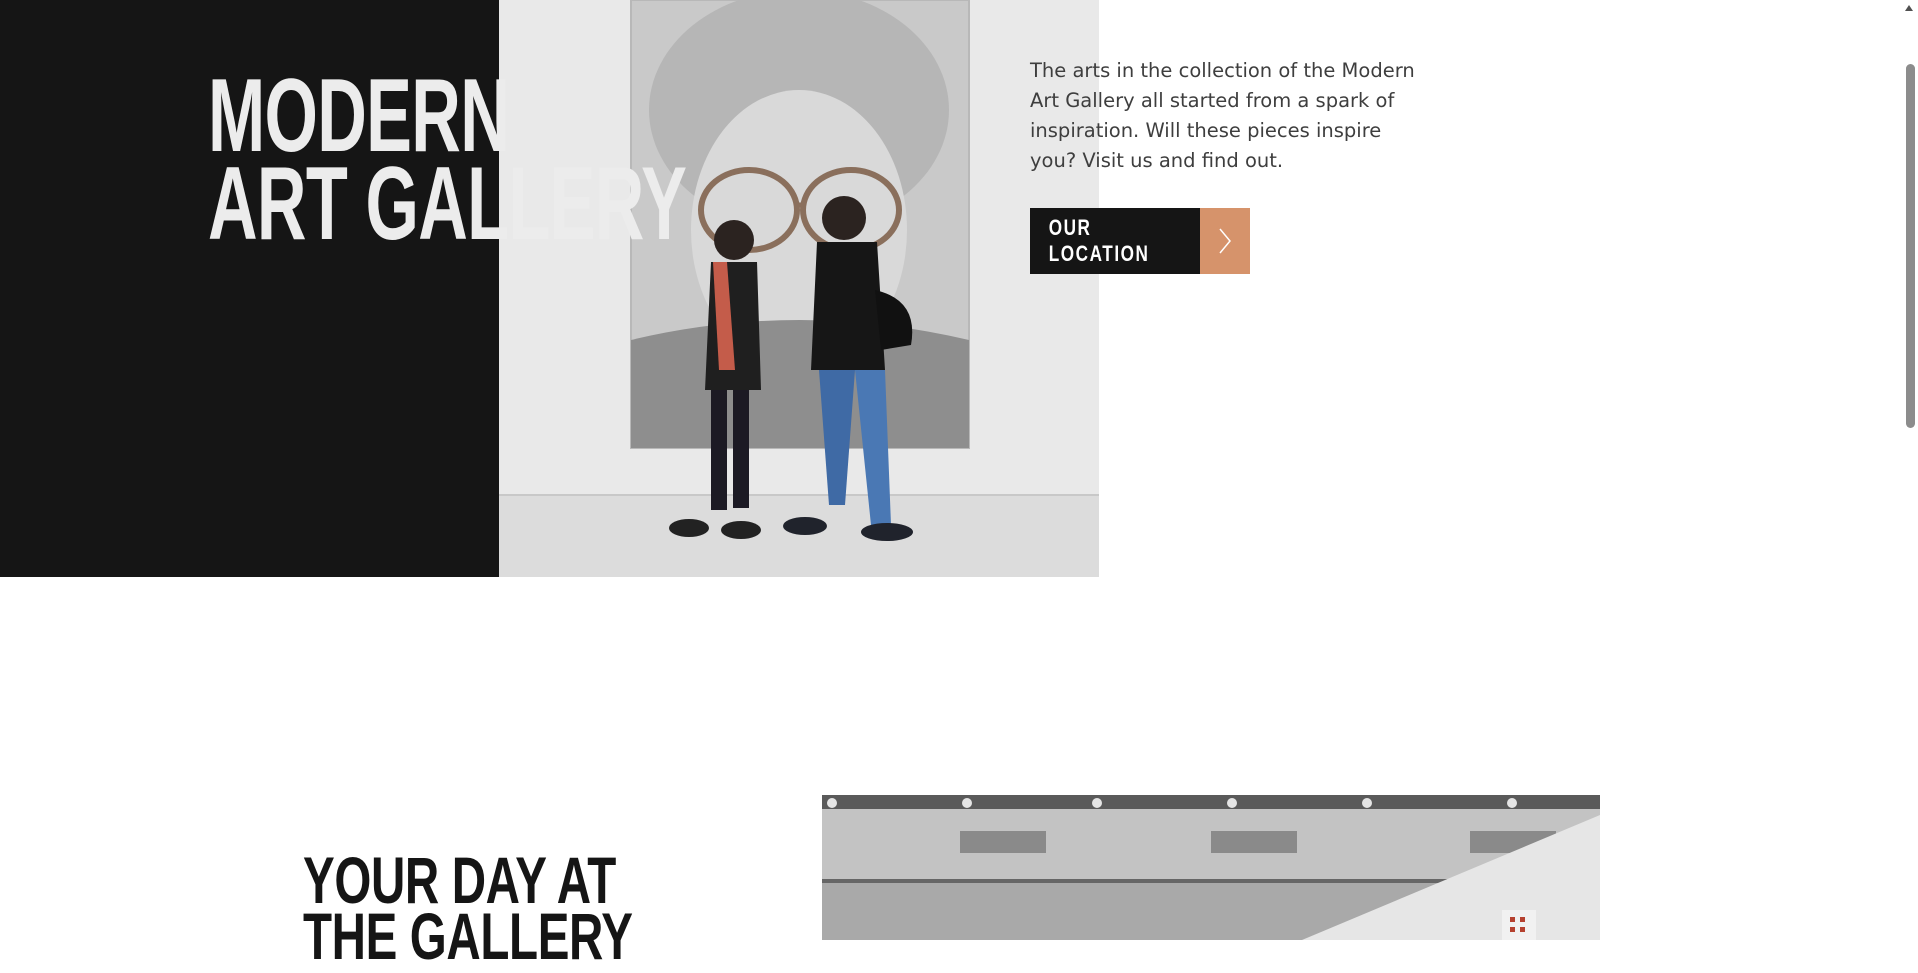 The width and height of the screenshot is (1918, 973). Describe the element at coordinates (1910, 246) in the screenshot. I see `scrollbar-thumb` at that location.